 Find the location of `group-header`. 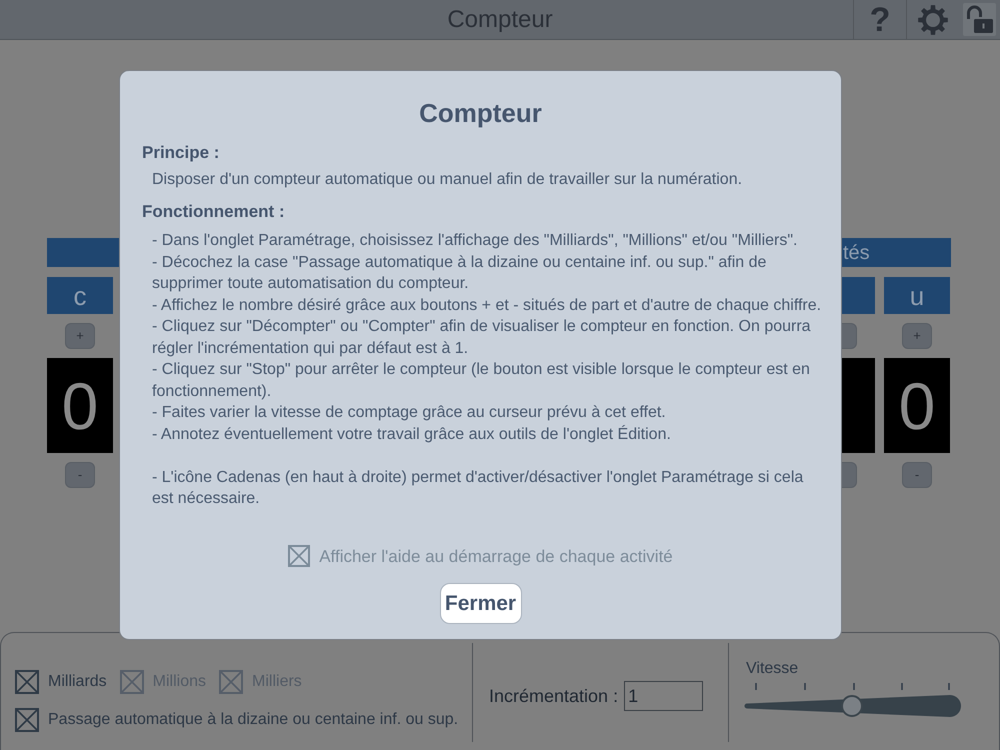

group-header is located at coordinates (83, 252).